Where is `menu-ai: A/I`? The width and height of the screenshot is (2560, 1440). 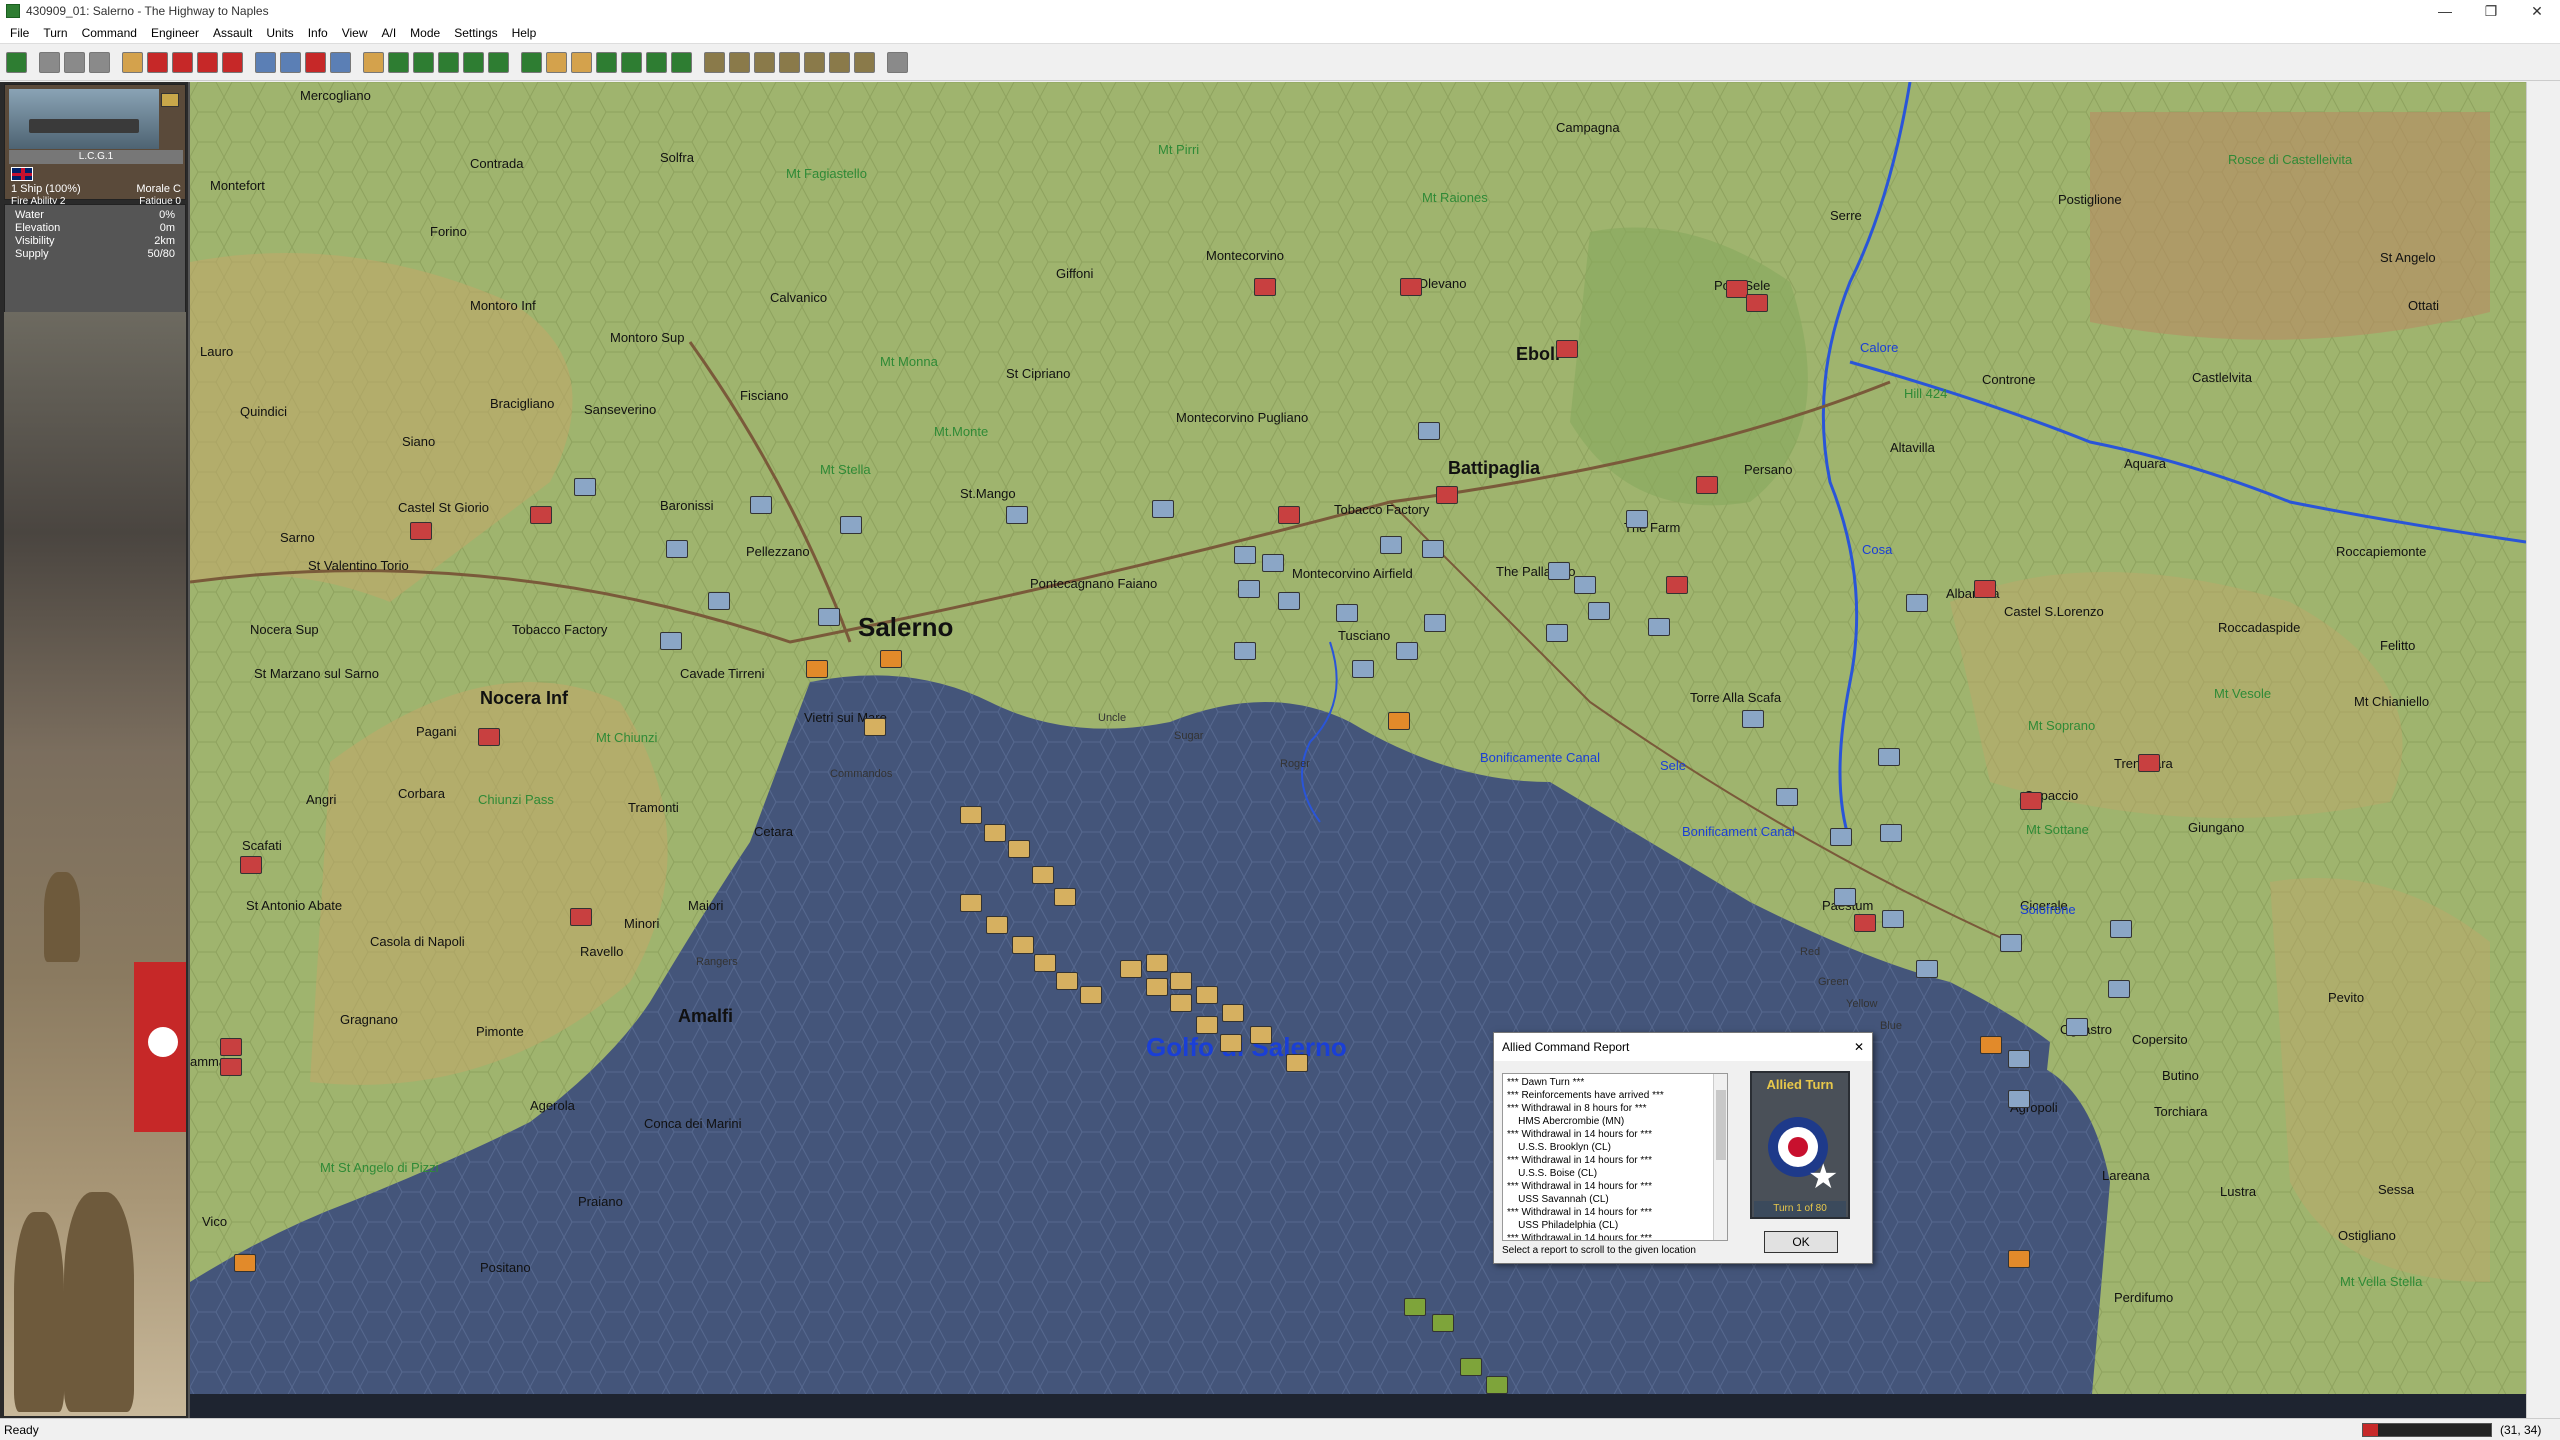
menu-ai: A/I is located at coordinates (390, 33).